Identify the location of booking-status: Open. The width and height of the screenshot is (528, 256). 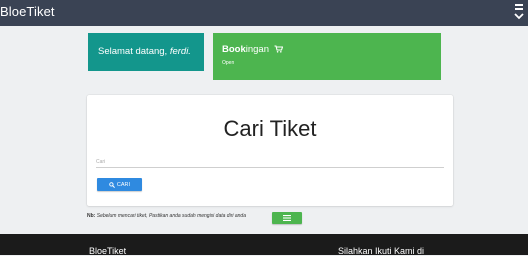
(228, 63).